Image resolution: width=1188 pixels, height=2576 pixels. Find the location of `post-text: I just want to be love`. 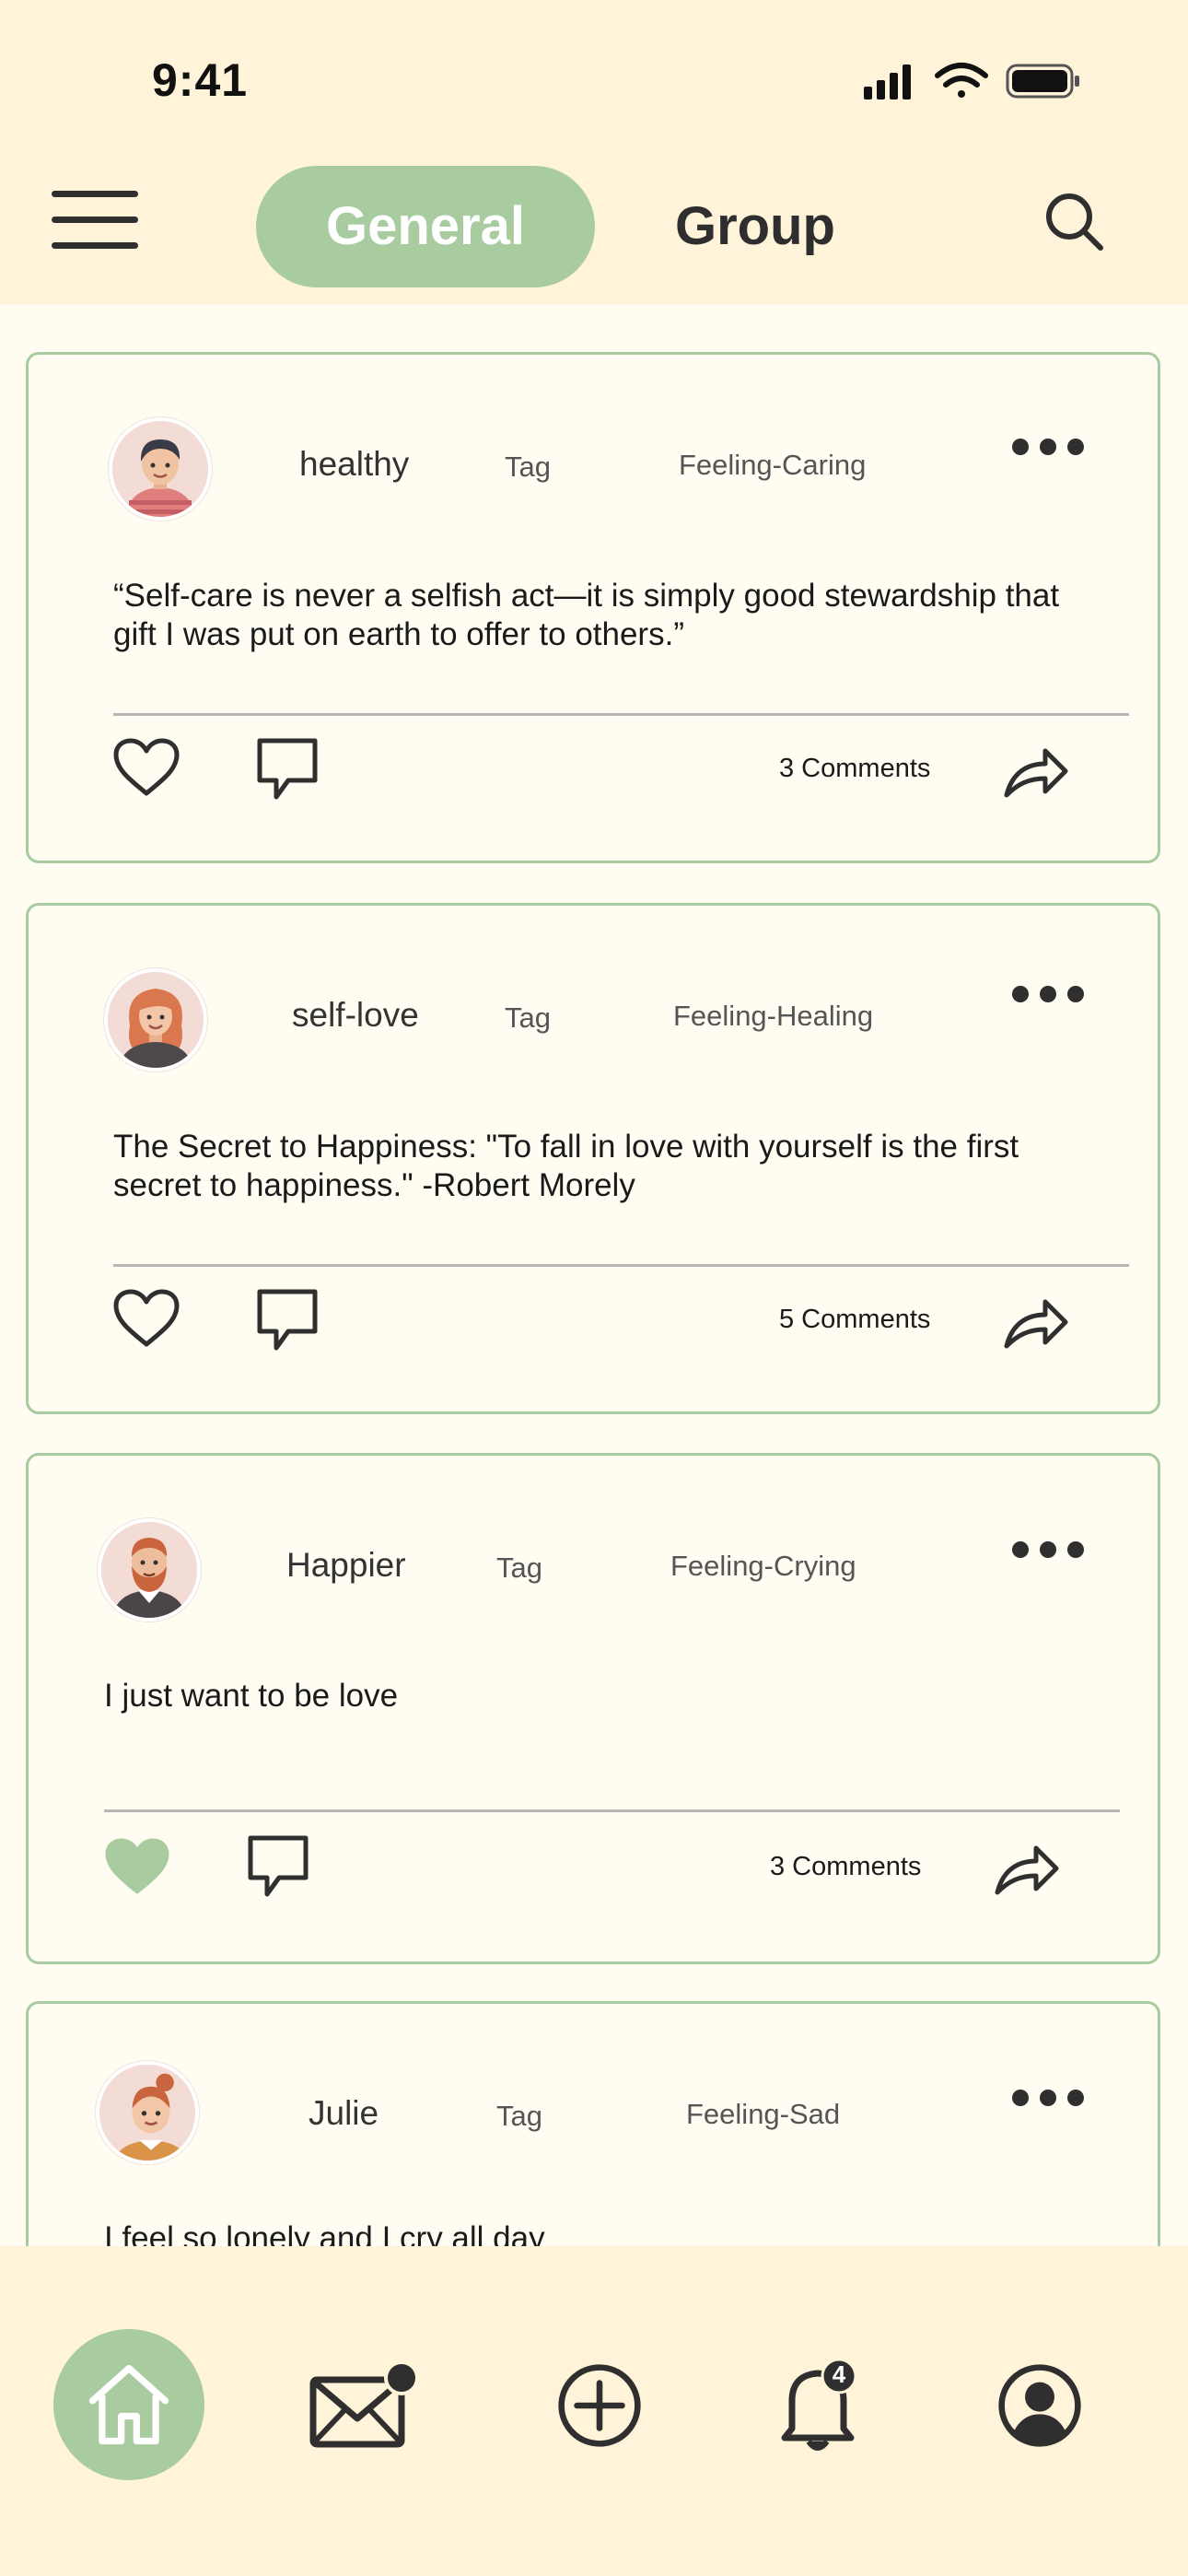

post-text: I just want to be love is located at coordinates (251, 1696).